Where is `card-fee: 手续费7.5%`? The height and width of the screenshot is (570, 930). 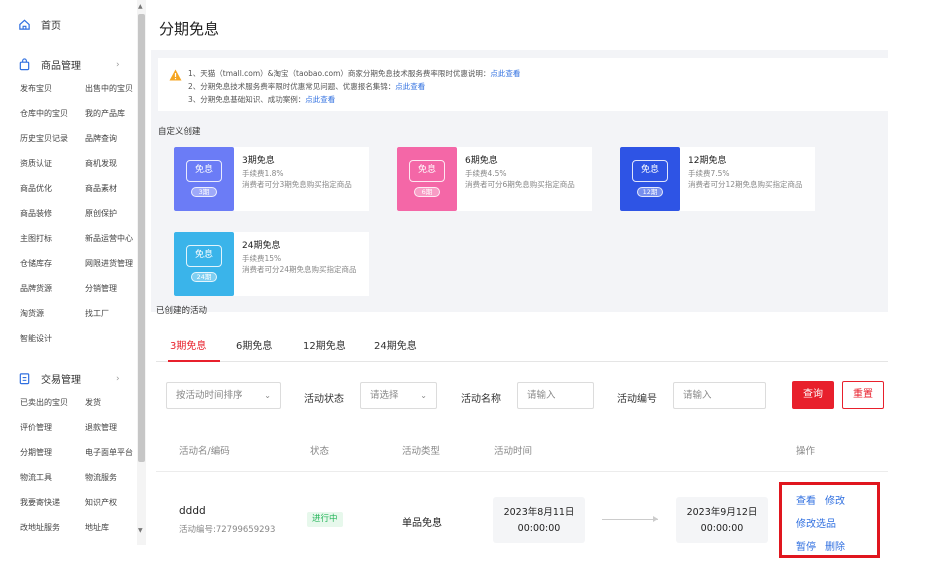 card-fee: 手续费7.5% is located at coordinates (709, 173).